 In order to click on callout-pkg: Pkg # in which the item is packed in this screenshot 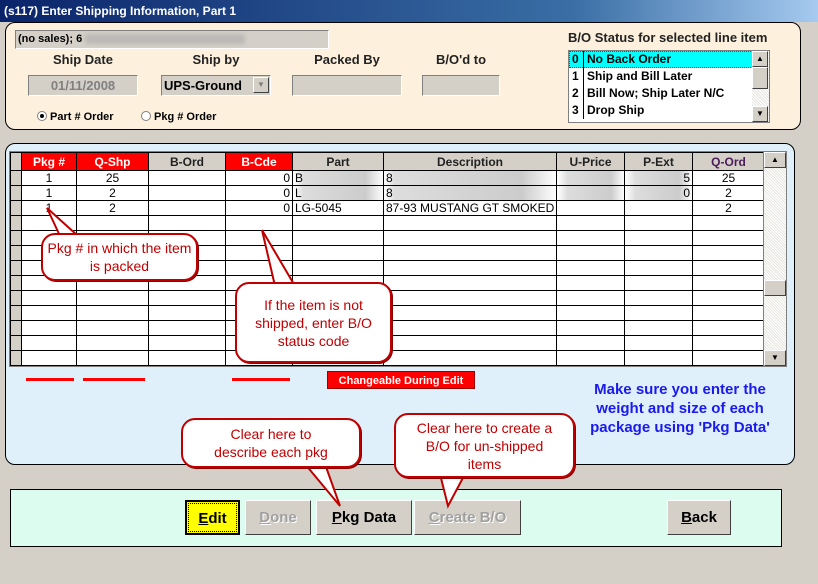, I will do `click(119, 257)`.